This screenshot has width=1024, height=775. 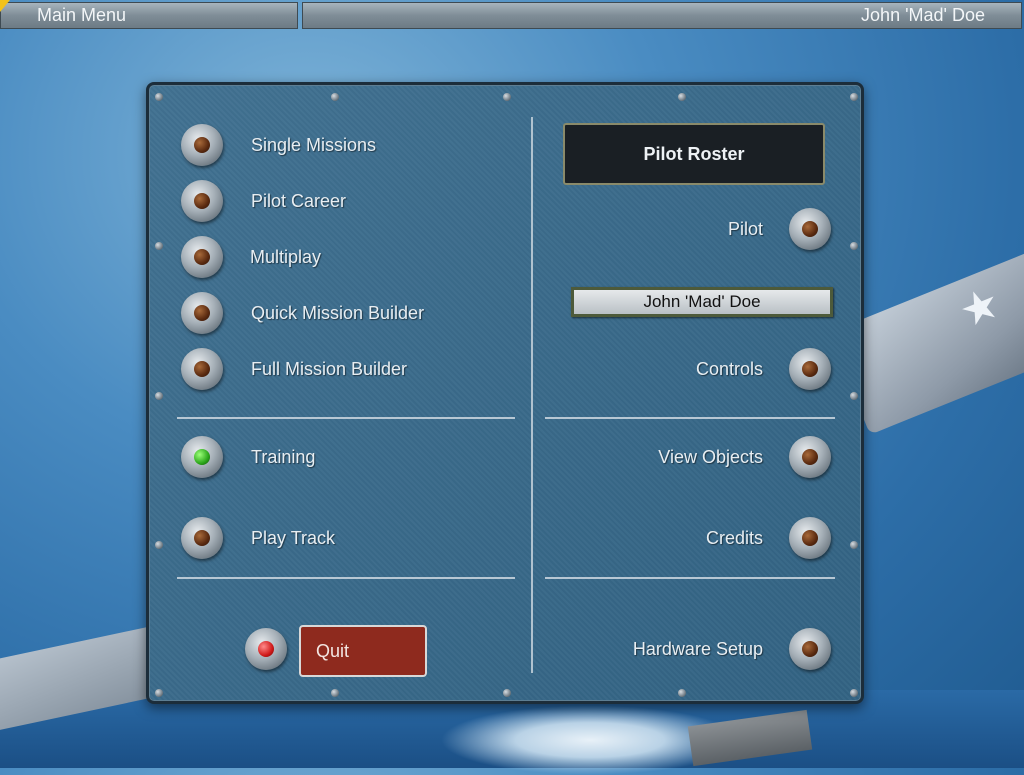 What do you see at coordinates (810, 649) in the screenshot?
I see `hardware-setup-button` at bounding box center [810, 649].